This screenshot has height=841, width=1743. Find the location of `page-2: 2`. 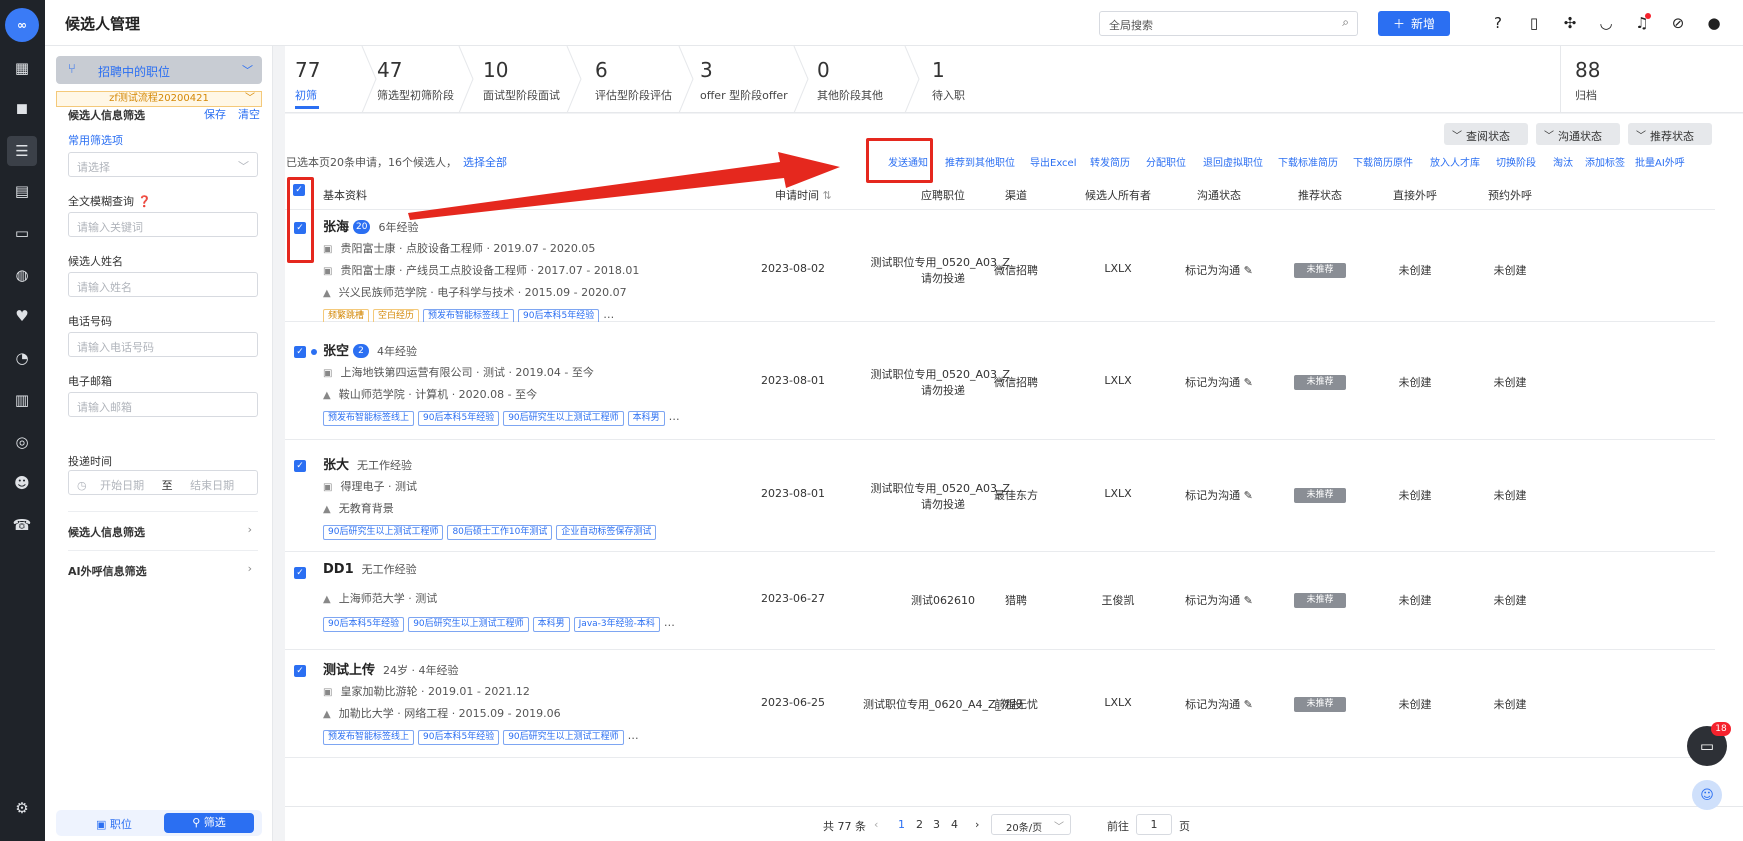

page-2: 2 is located at coordinates (919, 824).